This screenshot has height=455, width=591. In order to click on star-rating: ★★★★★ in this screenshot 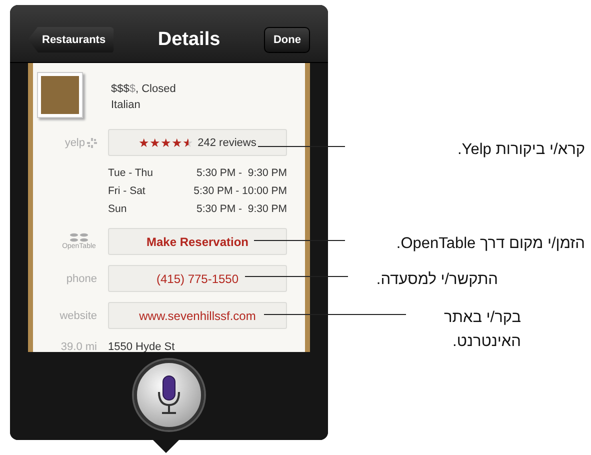, I will do `click(166, 142)`.